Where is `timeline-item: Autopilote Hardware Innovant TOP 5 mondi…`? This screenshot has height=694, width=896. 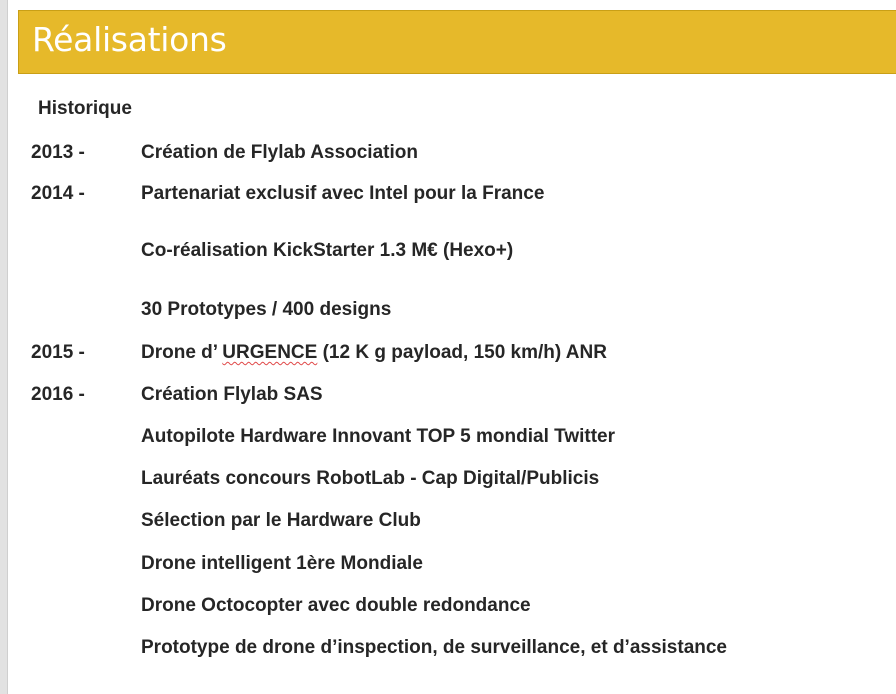
timeline-item: Autopilote Hardware Innovant TOP 5 mondi… is located at coordinates (378, 436).